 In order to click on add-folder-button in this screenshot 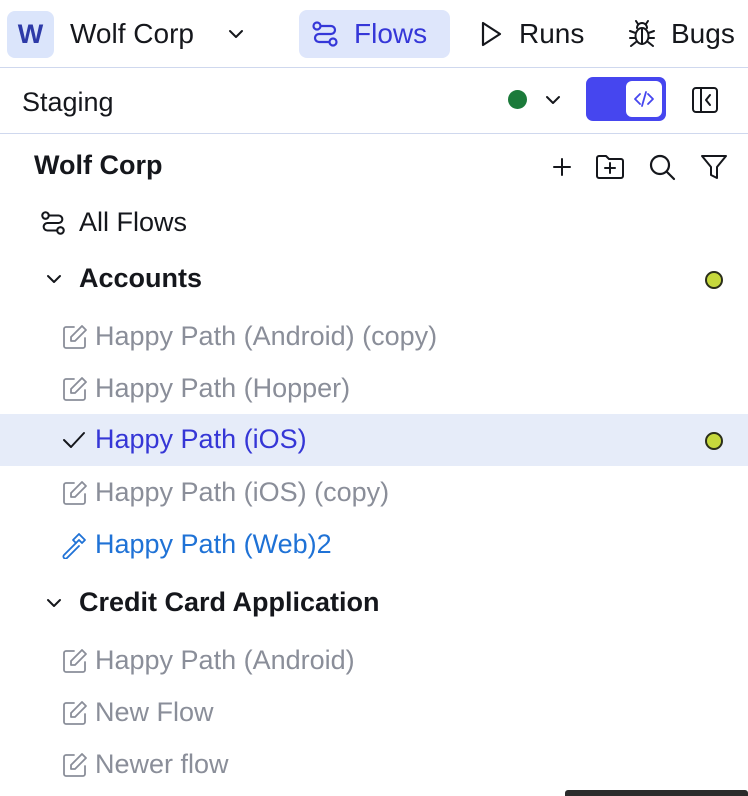, I will do `click(610, 167)`.